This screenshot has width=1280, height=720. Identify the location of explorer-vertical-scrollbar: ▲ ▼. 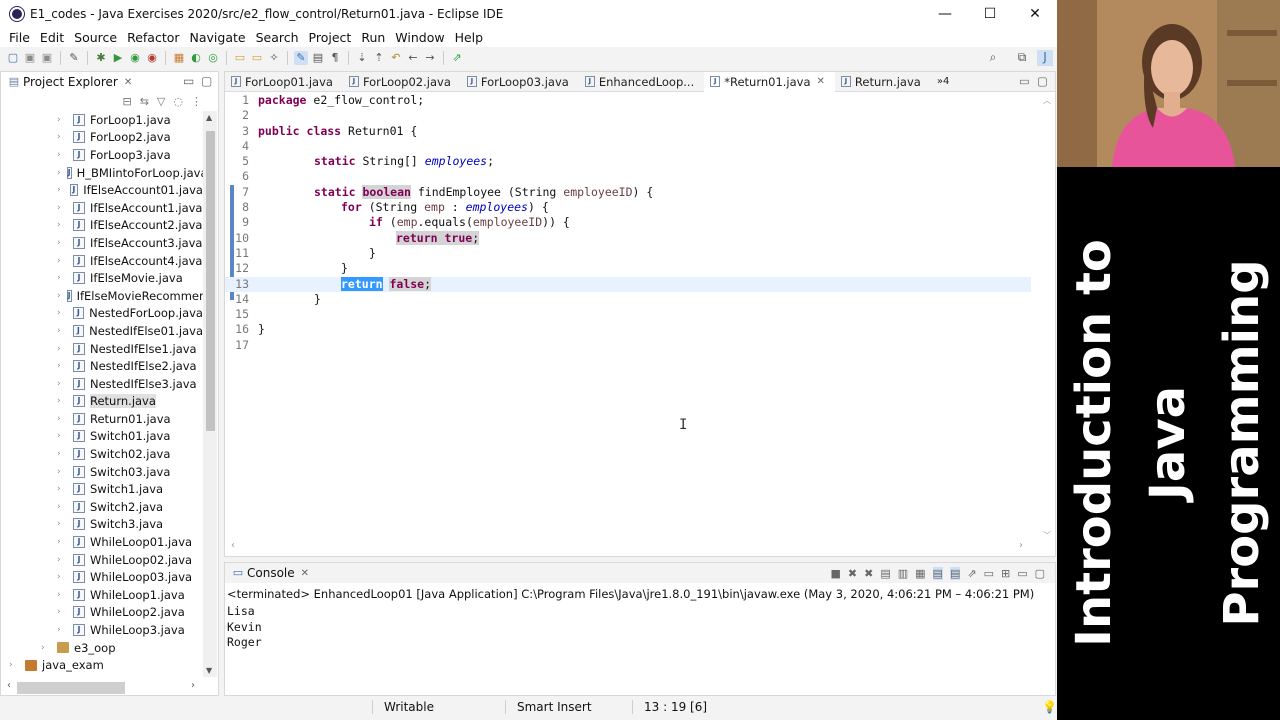
(210, 394).